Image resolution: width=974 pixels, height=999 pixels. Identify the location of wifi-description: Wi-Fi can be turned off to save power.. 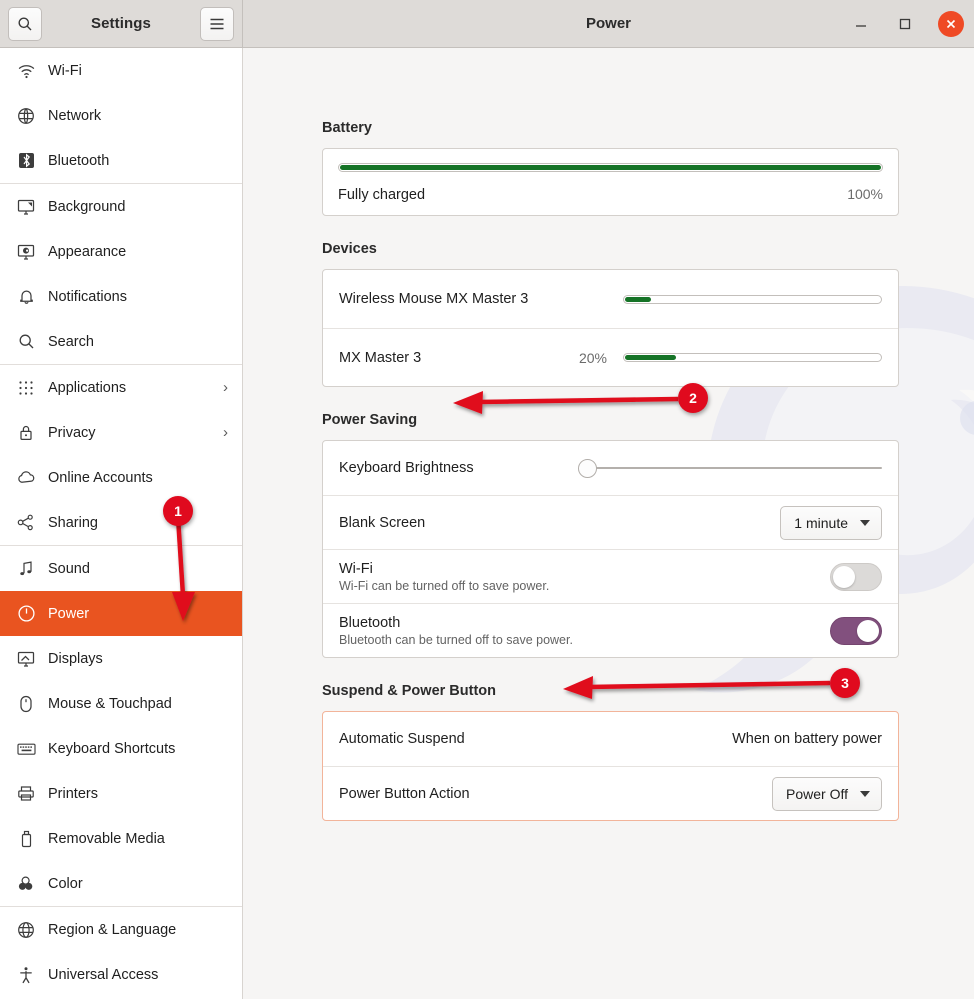
(444, 585).